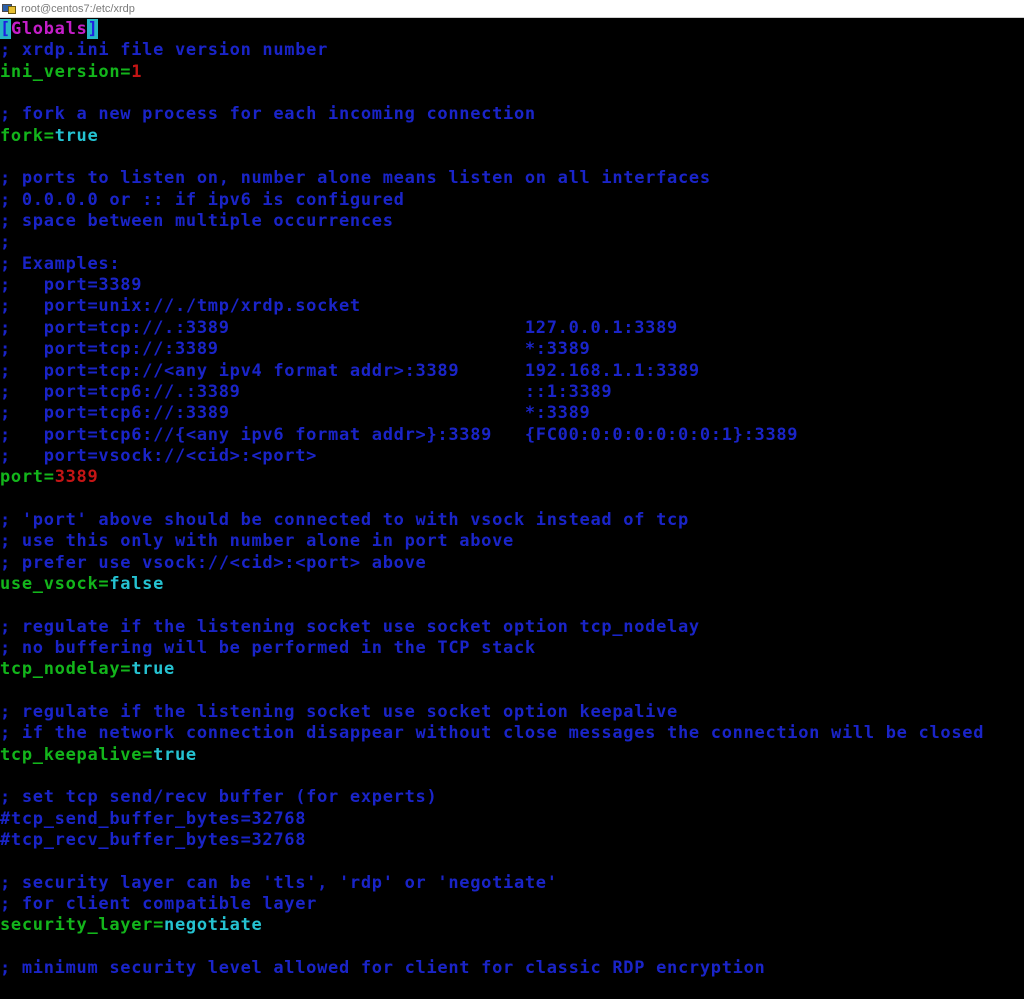  I want to click on editor-line: [Globals], so click(512, 29).